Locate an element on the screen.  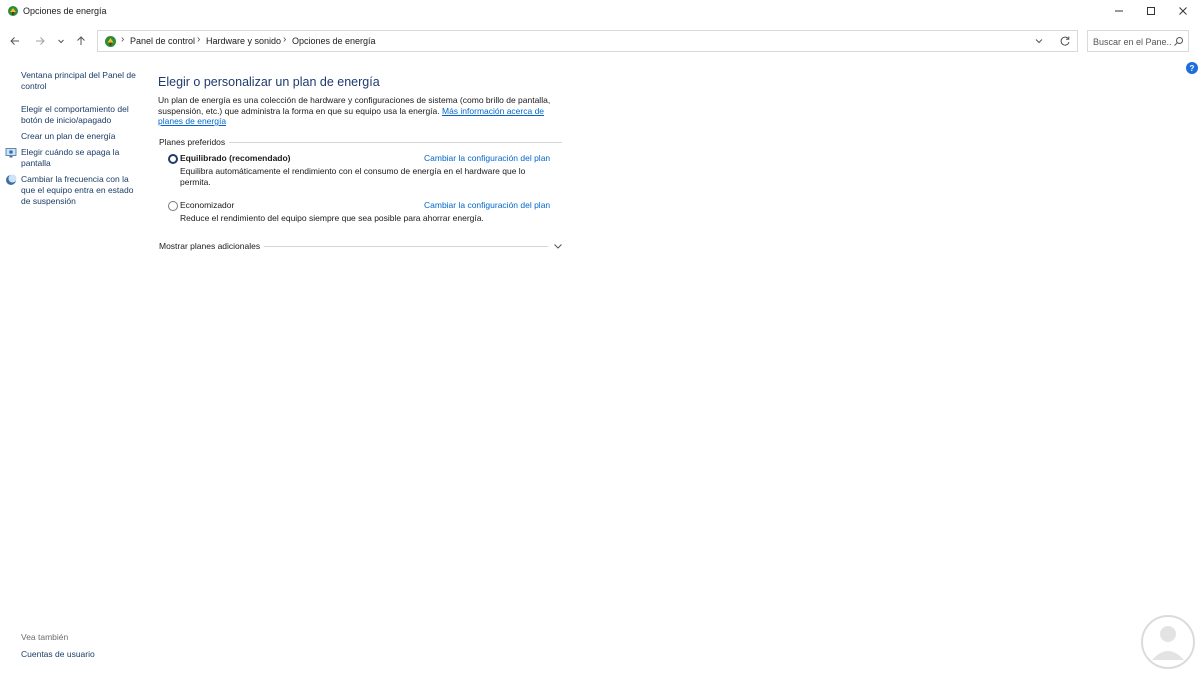
refresh-icon is located at coordinates (1065, 41).